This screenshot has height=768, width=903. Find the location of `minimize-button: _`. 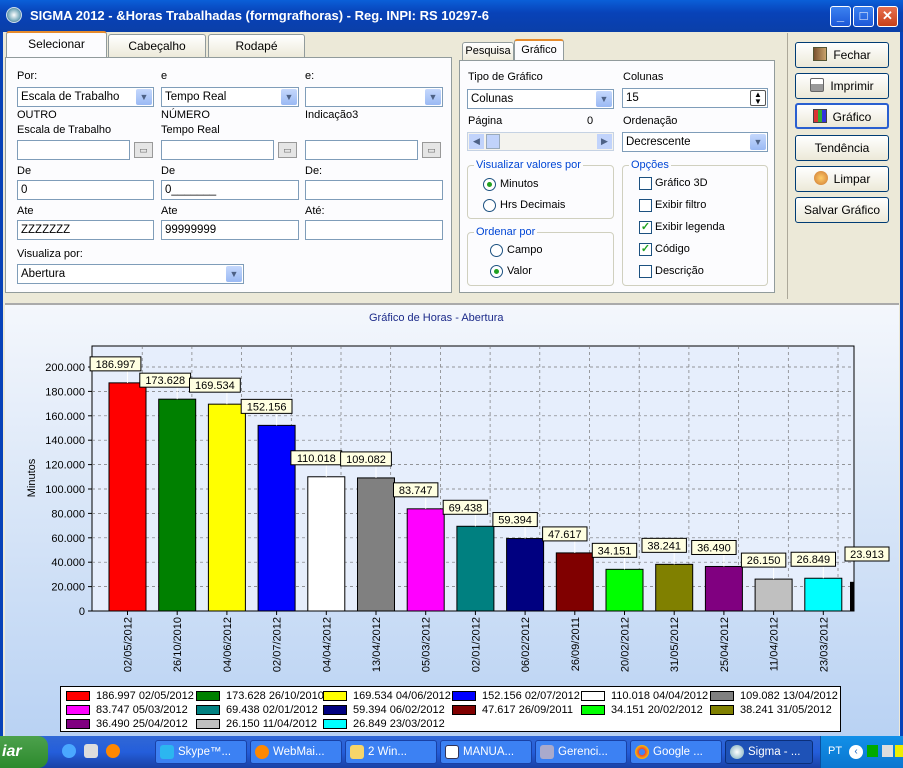

minimize-button: _ is located at coordinates (840, 16).